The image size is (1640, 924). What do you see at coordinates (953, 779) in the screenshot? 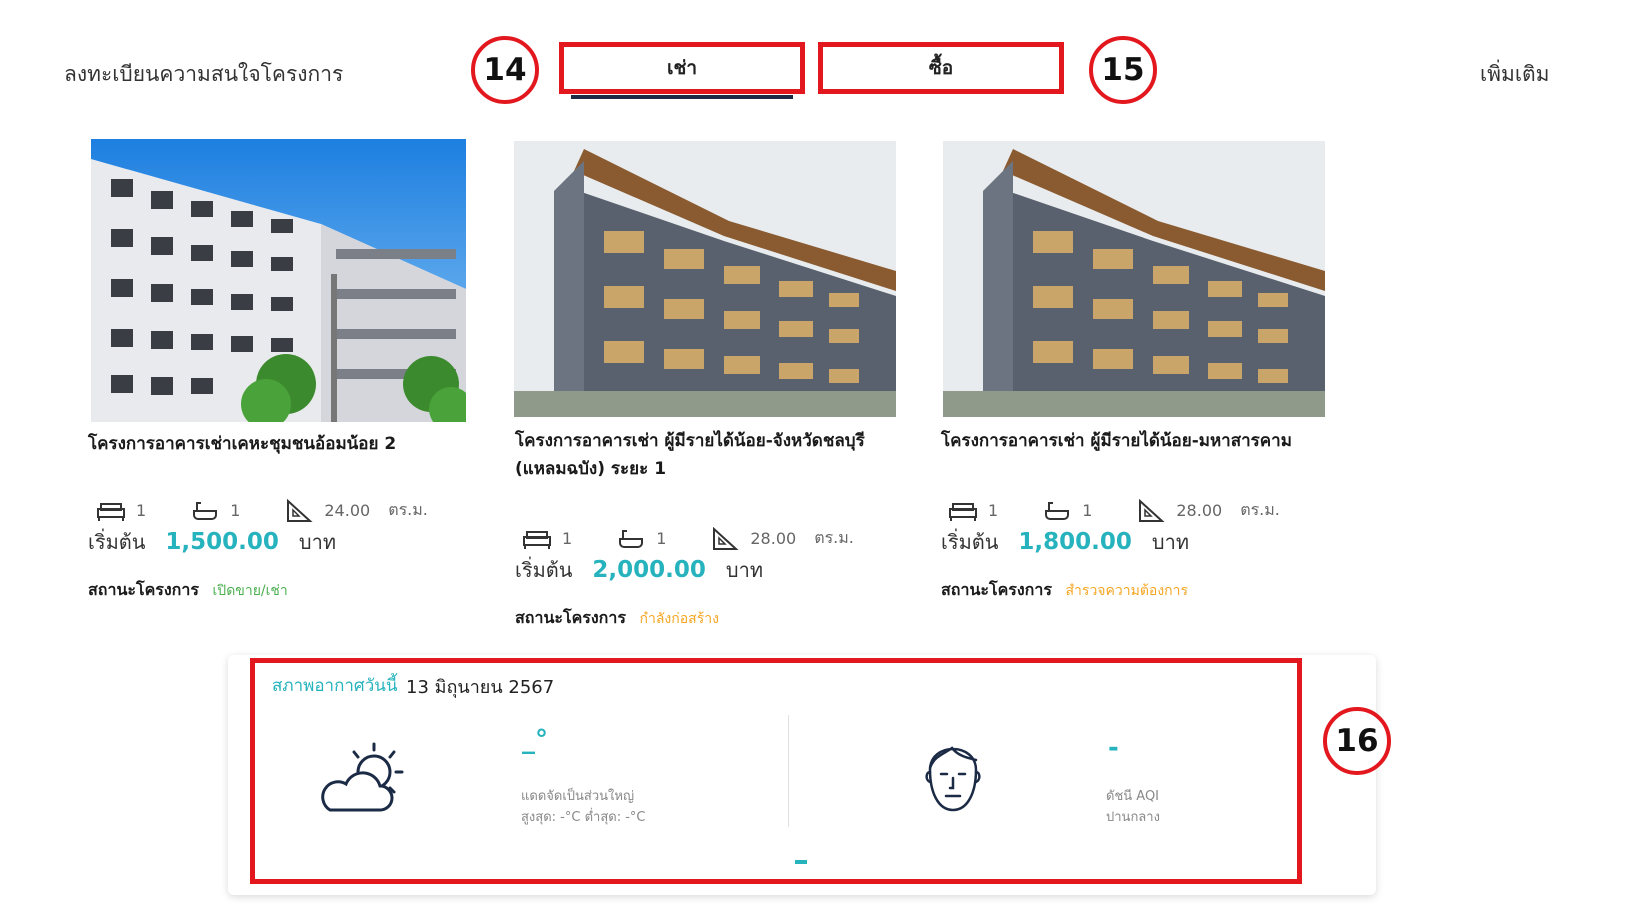
I see `face-icon` at bounding box center [953, 779].